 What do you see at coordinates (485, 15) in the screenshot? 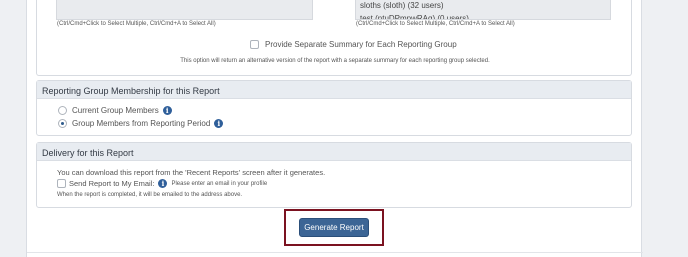
I see `list-item: test (ntuDPmpwRAq) (0 users)` at bounding box center [485, 15].